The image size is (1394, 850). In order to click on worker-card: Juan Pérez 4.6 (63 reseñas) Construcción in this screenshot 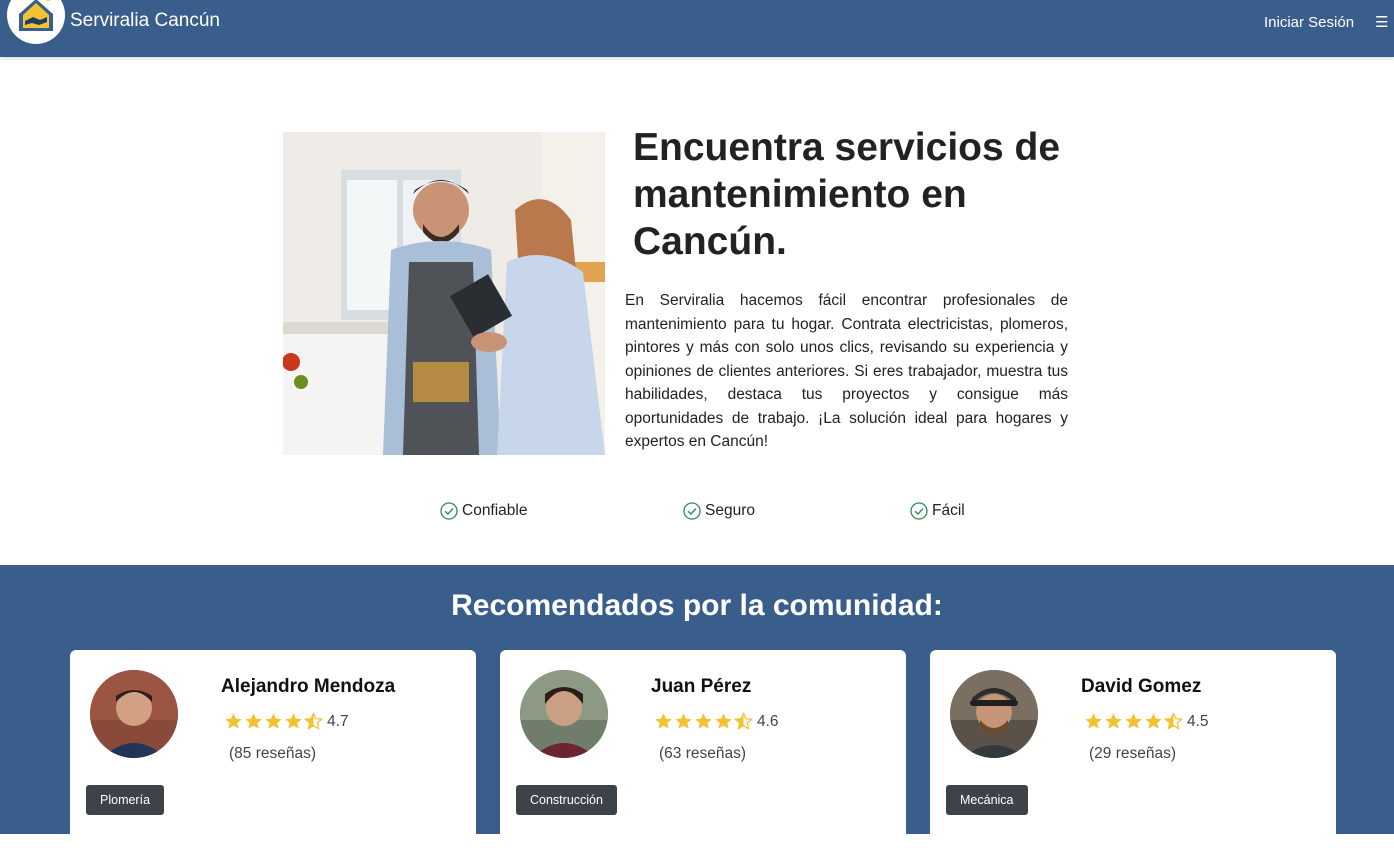, I will do `click(703, 750)`.